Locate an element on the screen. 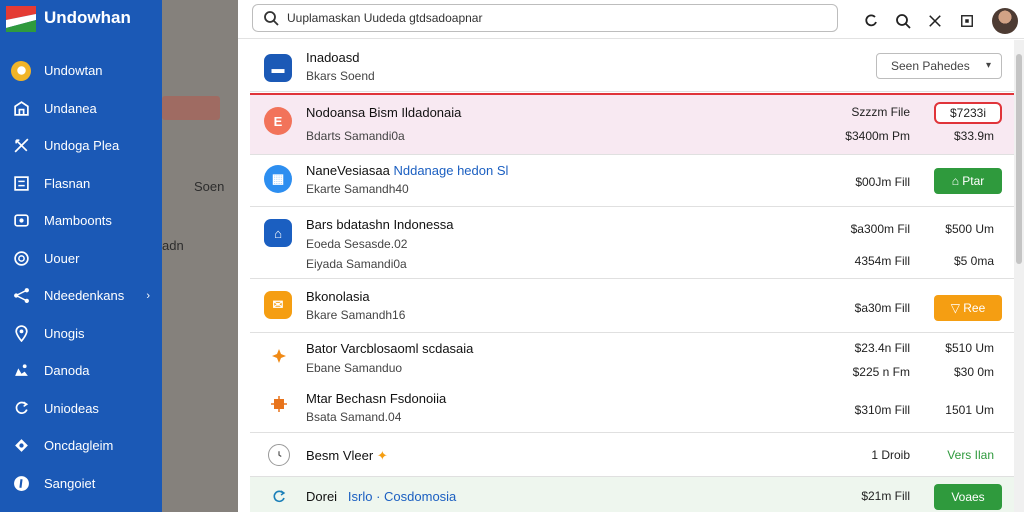  item-title-text: Besm Vleer is located at coordinates (340, 455).